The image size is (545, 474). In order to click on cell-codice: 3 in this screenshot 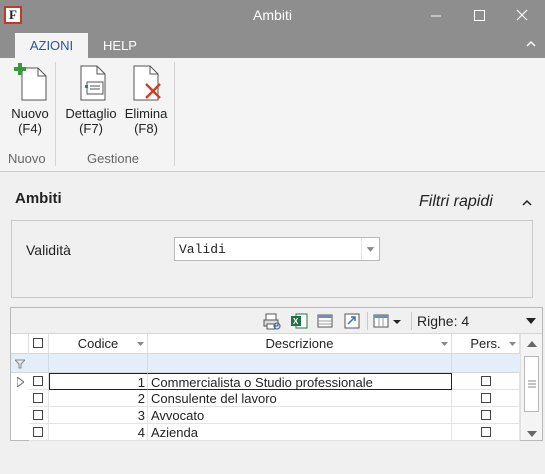, I will do `click(98, 415)`.